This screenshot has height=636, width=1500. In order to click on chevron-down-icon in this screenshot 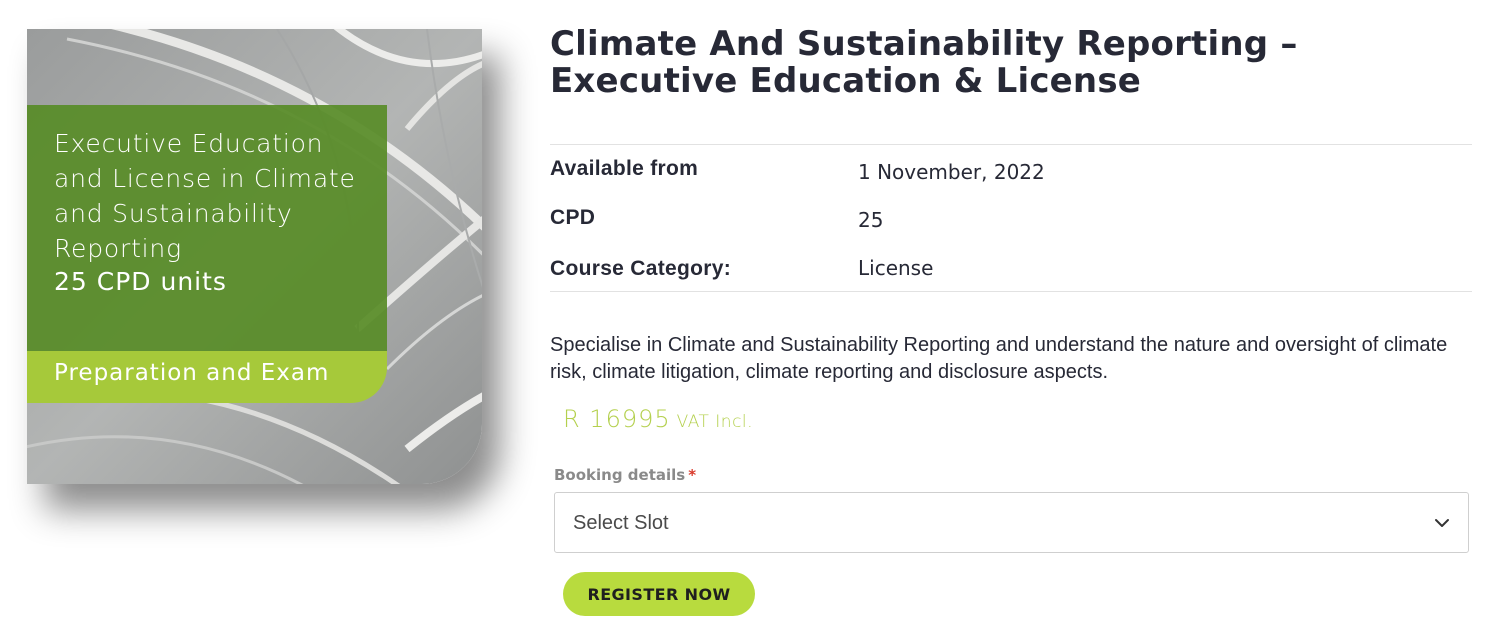, I will do `click(1442, 523)`.